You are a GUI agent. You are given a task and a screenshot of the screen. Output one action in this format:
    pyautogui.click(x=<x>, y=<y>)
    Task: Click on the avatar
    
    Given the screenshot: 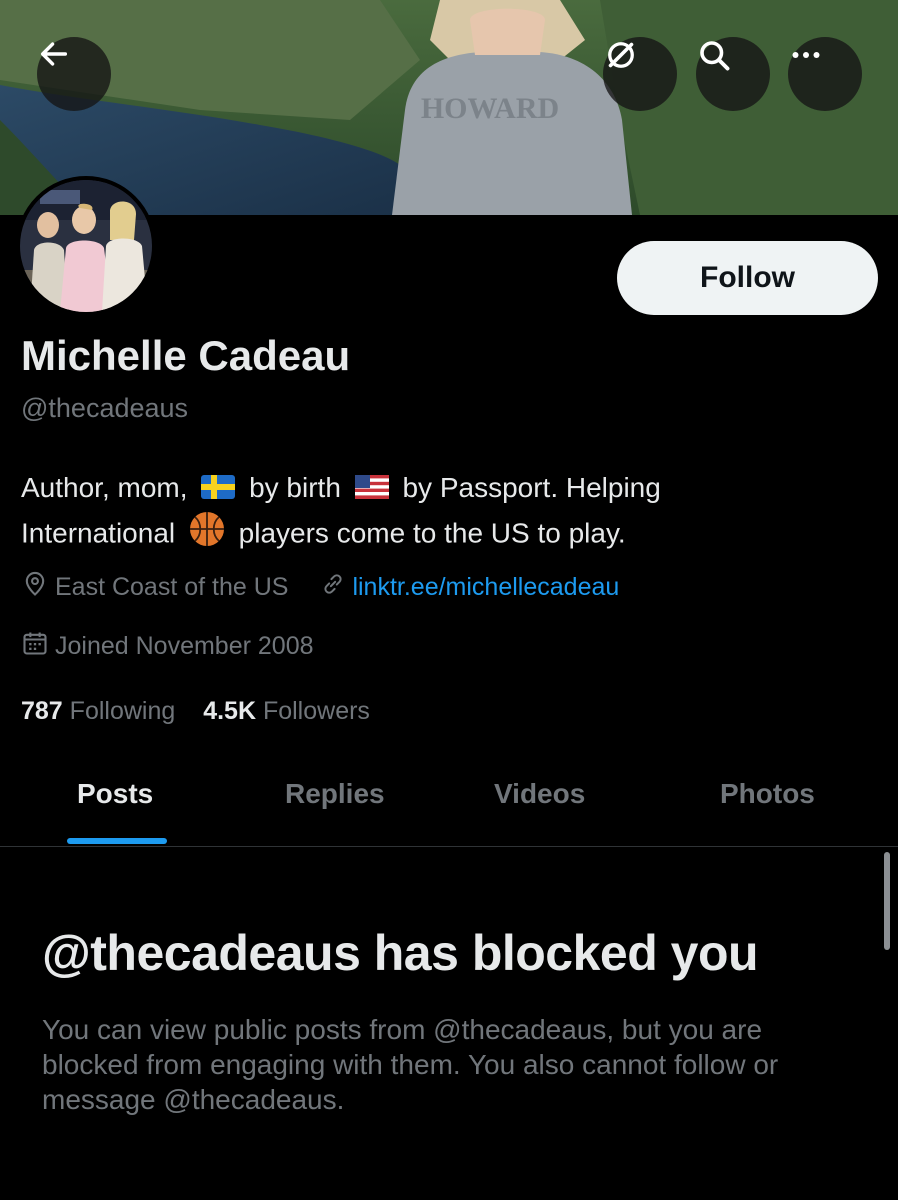 What is the action you would take?
    pyautogui.click(x=86, y=246)
    